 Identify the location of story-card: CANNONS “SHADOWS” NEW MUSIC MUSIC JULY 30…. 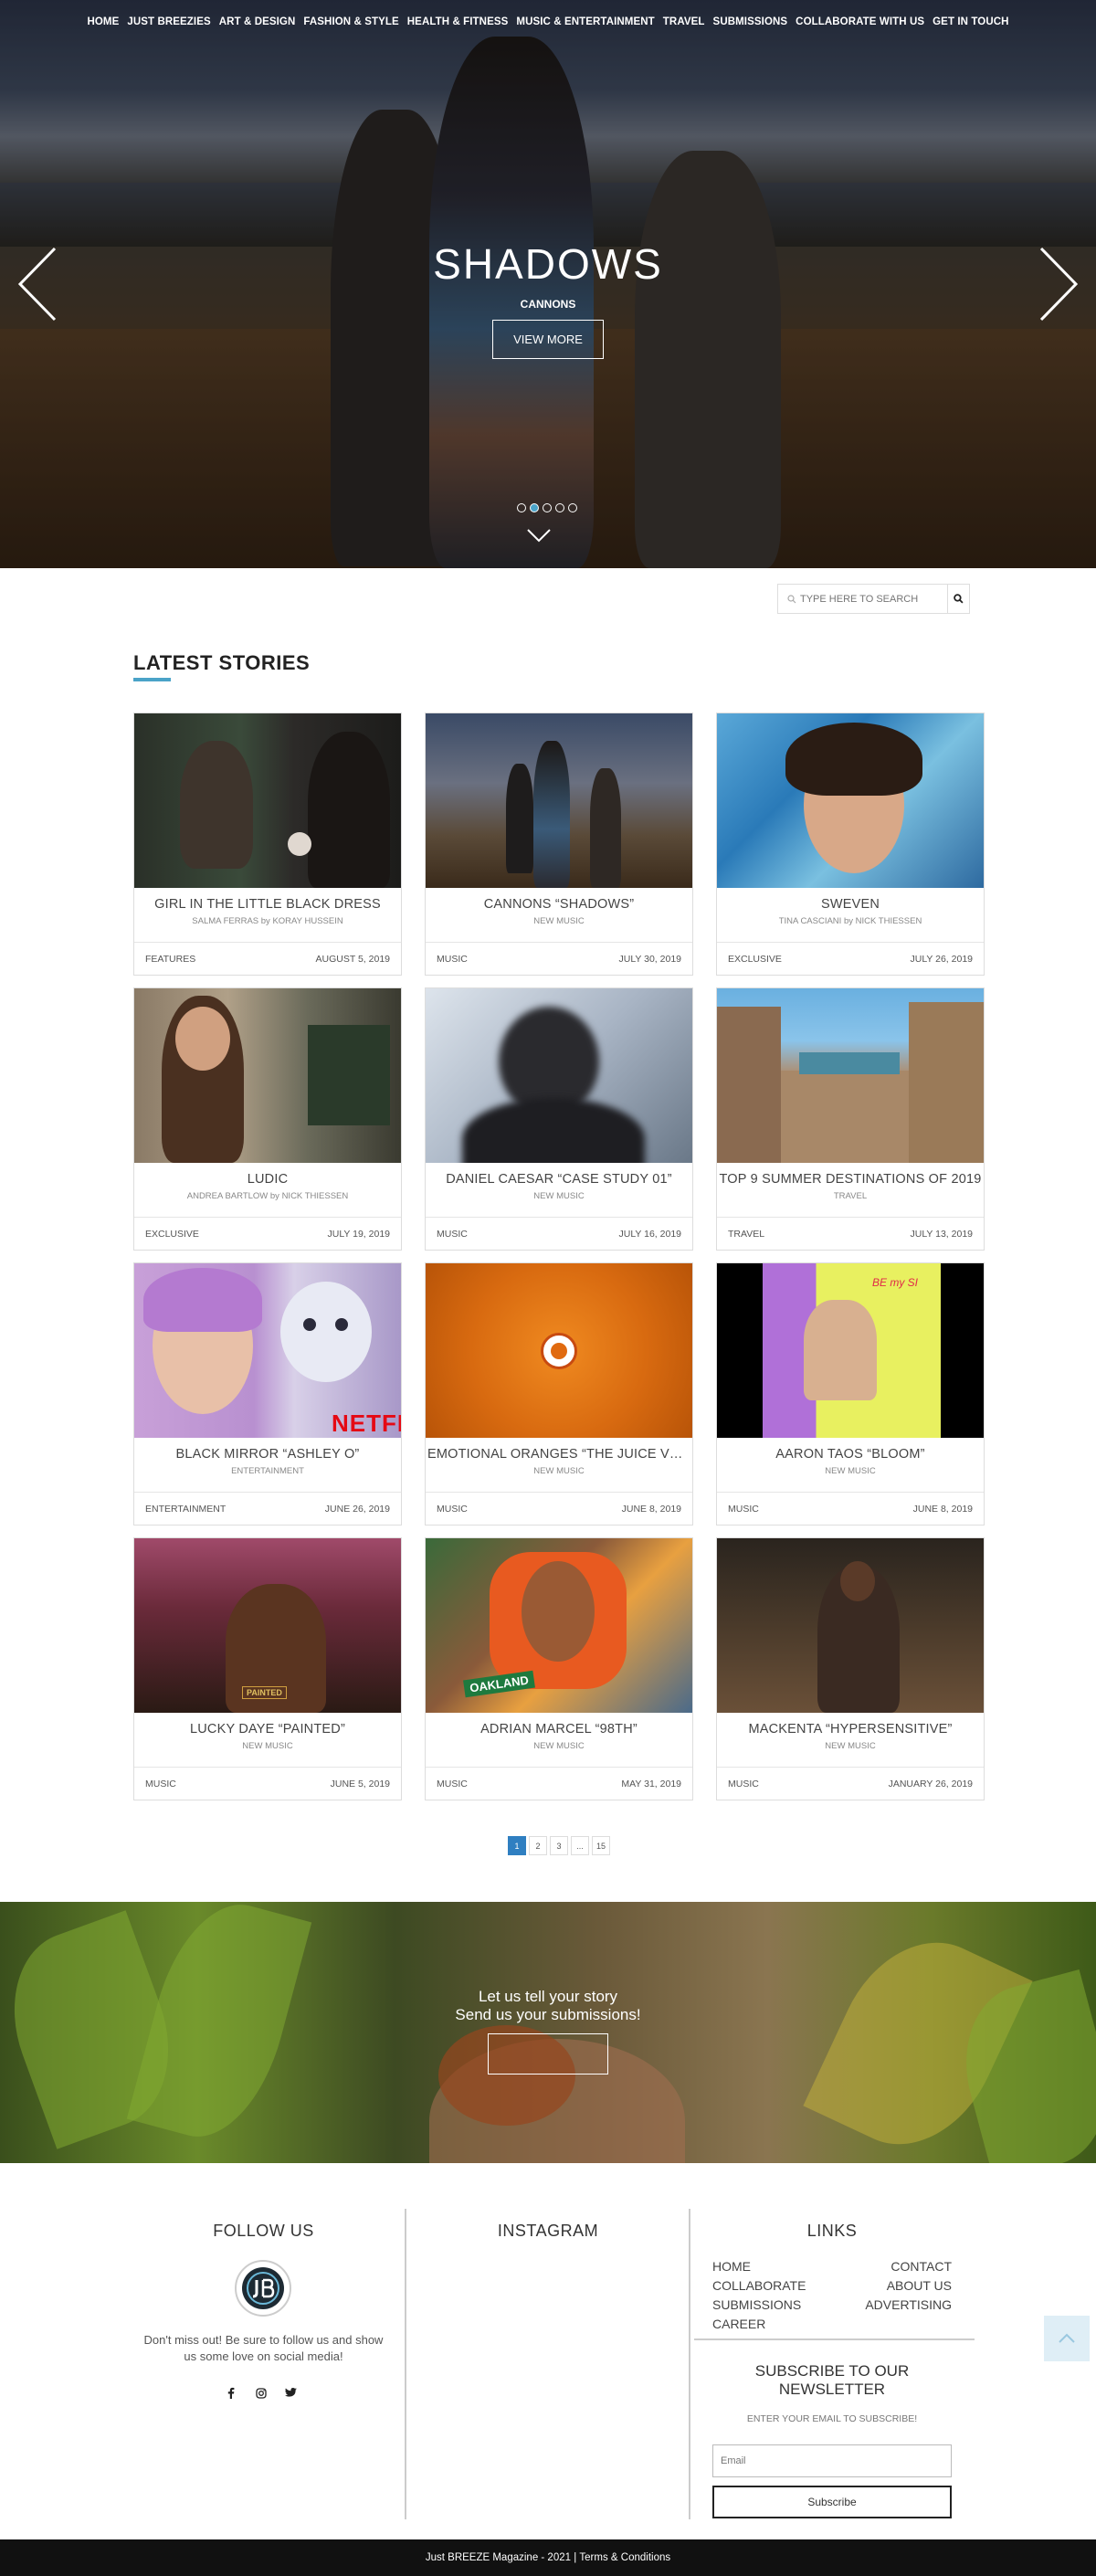
(559, 845).